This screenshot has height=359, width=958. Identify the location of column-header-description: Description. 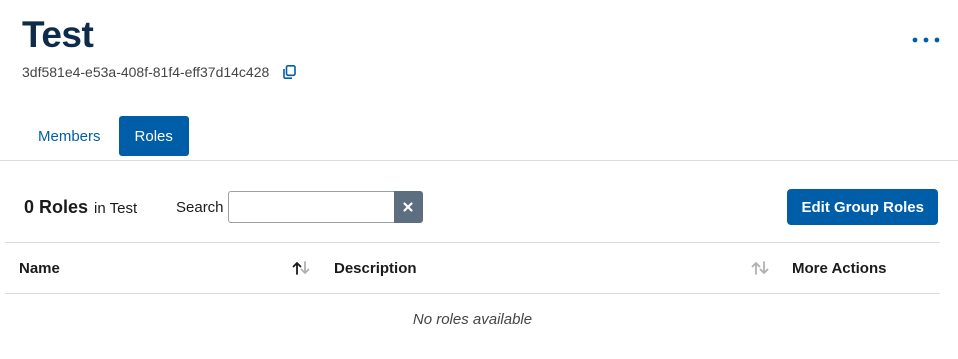
(375, 268).